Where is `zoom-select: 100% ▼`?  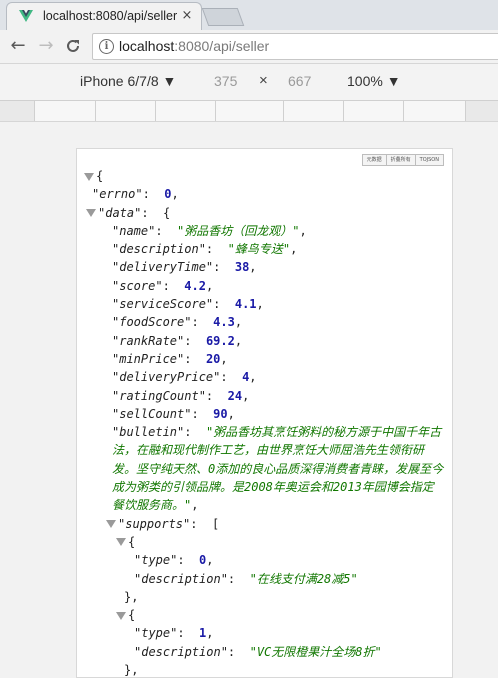
zoom-select: 100% ▼ is located at coordinates (374, 81).